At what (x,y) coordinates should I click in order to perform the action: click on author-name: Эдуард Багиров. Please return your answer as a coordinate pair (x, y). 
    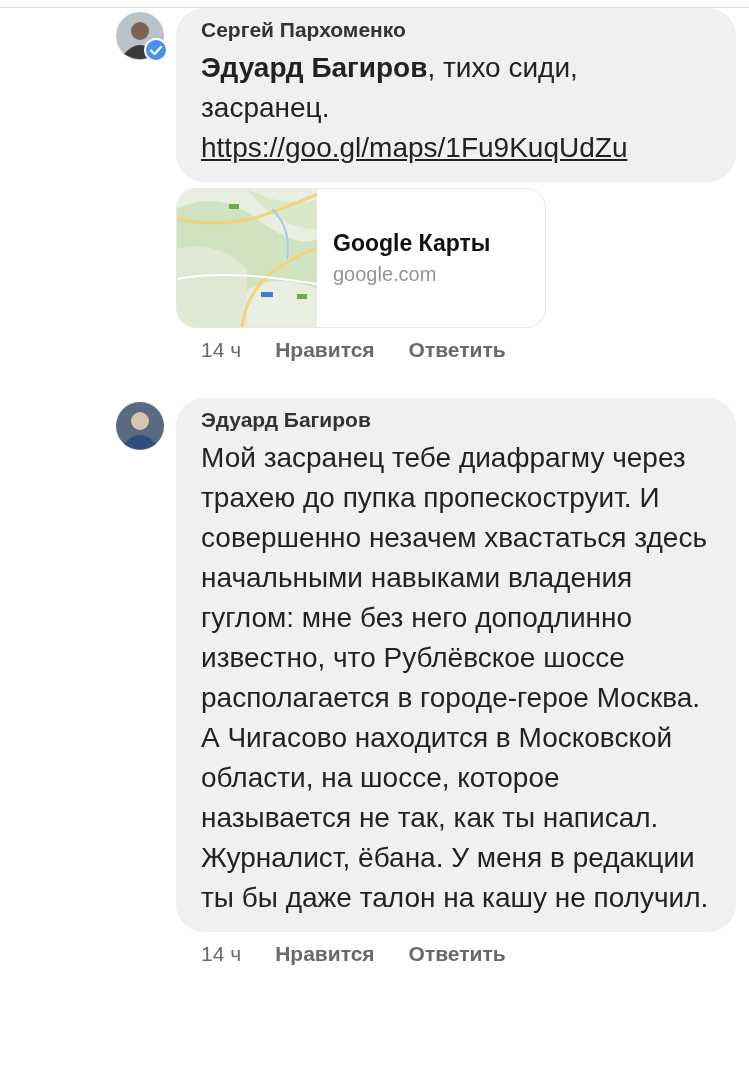
    Looking at the image, I should click on (456, 420).